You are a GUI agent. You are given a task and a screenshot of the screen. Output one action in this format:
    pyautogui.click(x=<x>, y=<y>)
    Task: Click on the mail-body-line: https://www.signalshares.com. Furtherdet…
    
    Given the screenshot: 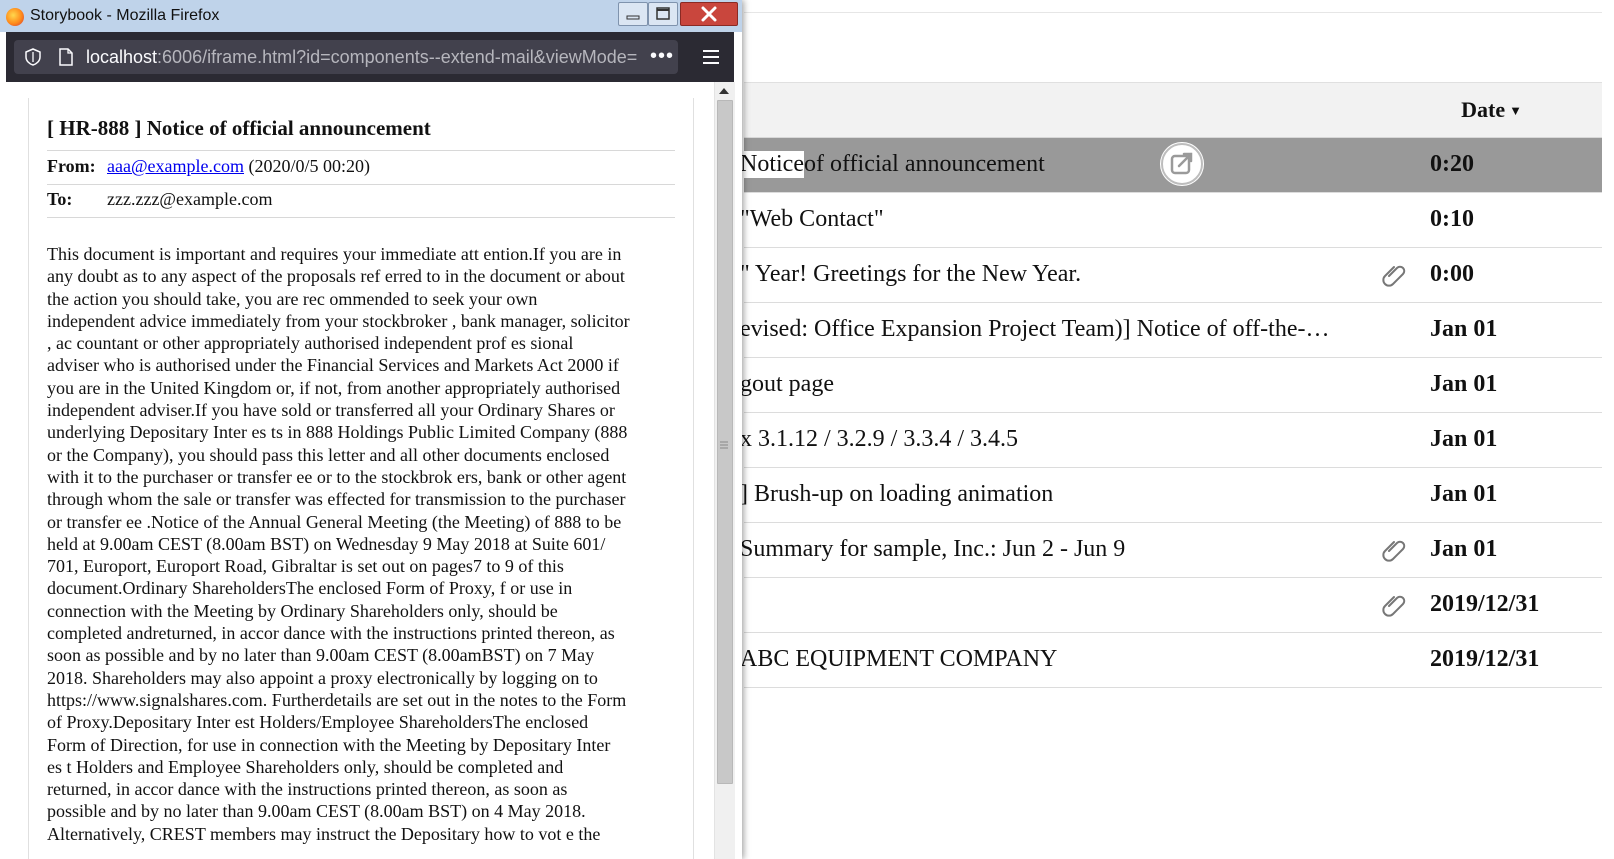 What is the action you would take?
    pyautogui.click(x=337, y=699)
    